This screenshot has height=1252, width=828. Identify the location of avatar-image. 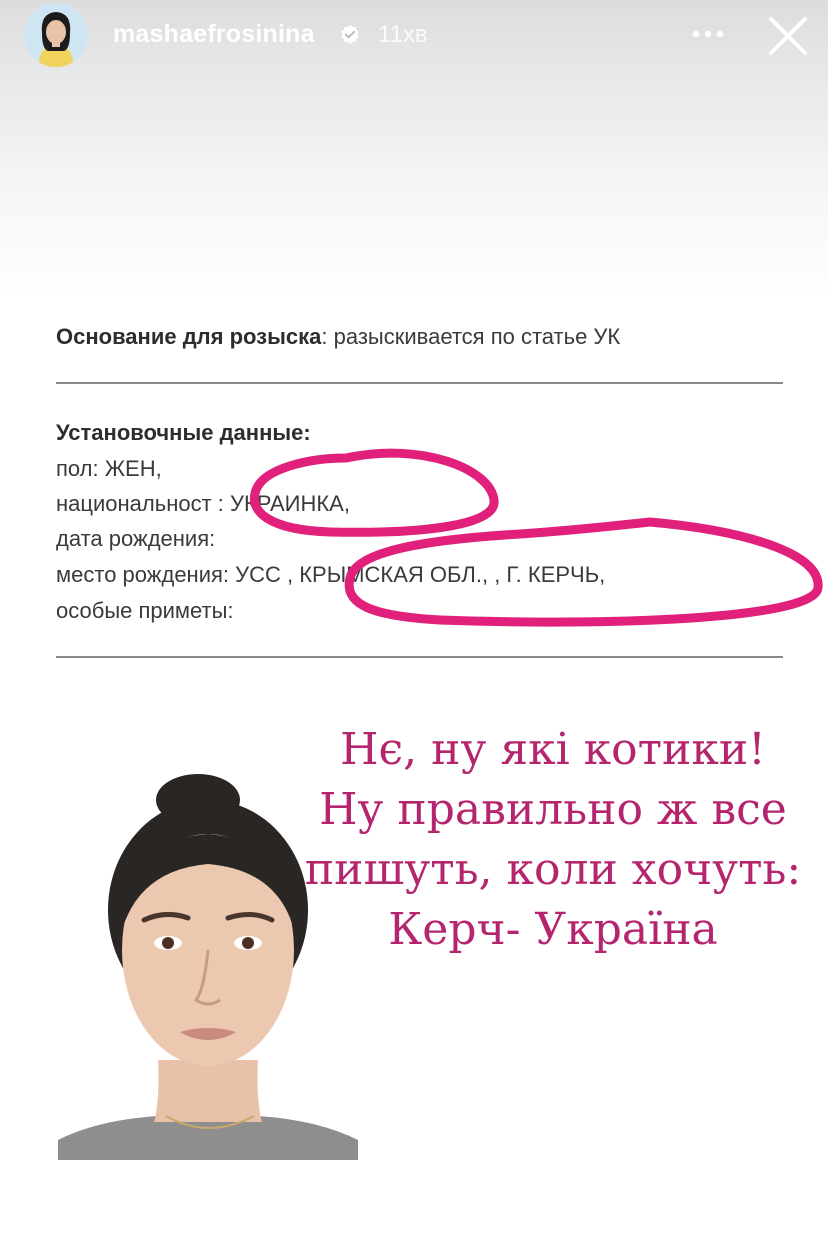
(56, 35).